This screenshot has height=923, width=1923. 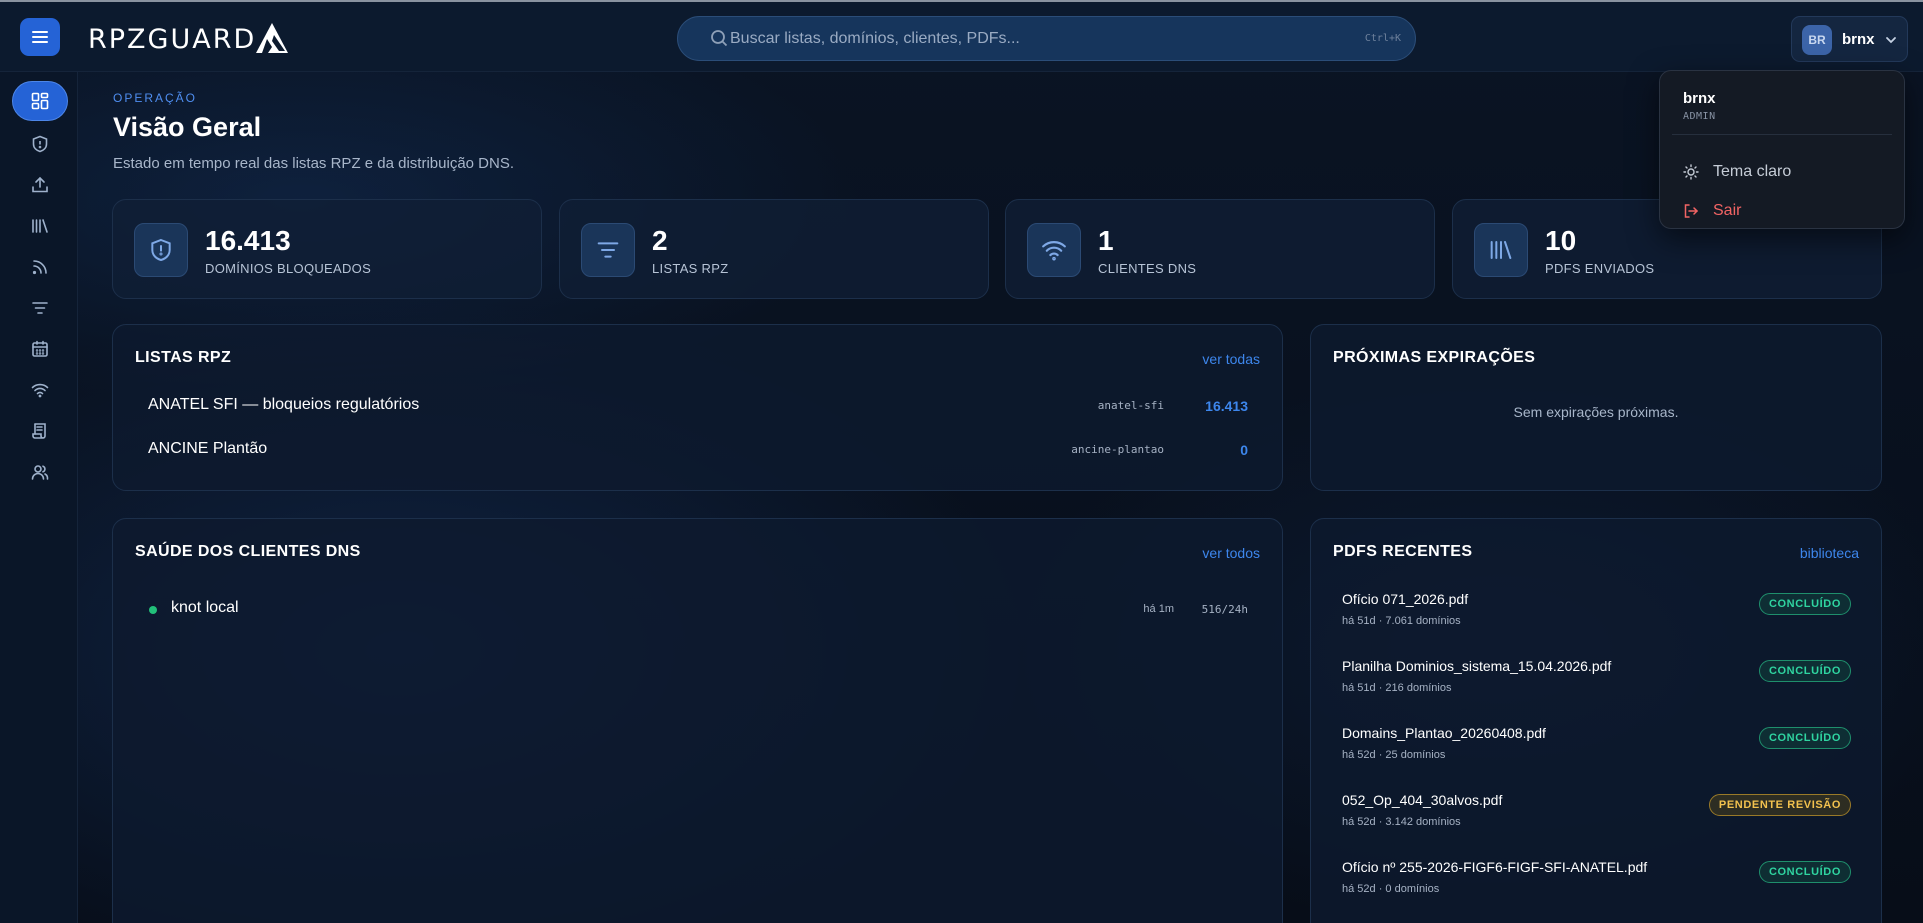 What do you see at coordinates (205, 607) in the screenshot?
I see `client-name: knot local` at bounding box center [205, 607].